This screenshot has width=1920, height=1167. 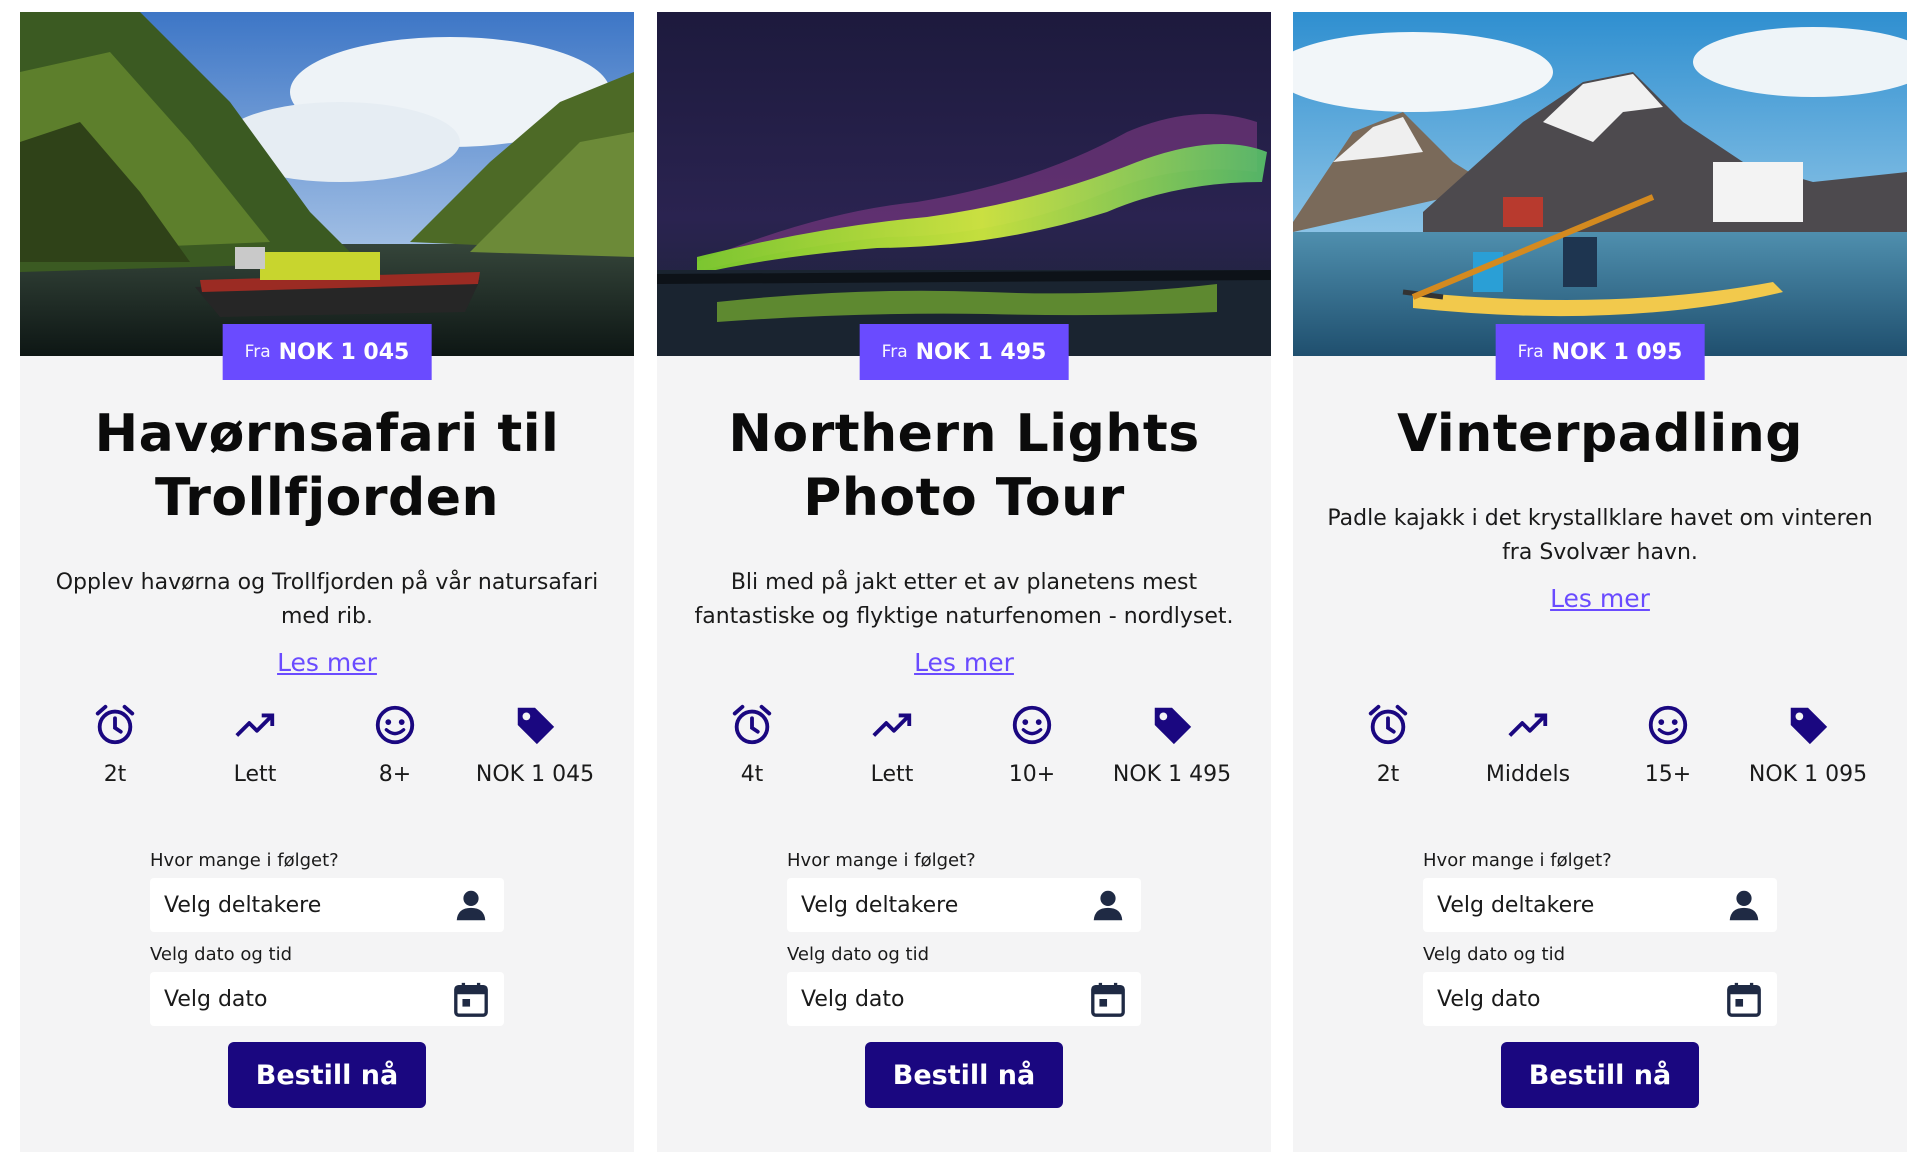 I want to click on price-value: NOK 1 495, so click(x=981, y=352).